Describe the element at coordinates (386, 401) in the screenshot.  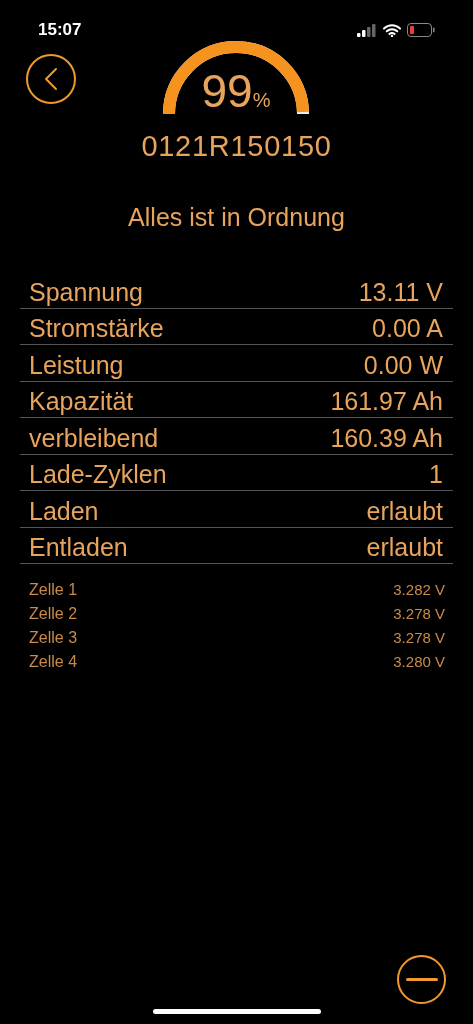
I see `reading-value: 161.97 Ah` at that location.